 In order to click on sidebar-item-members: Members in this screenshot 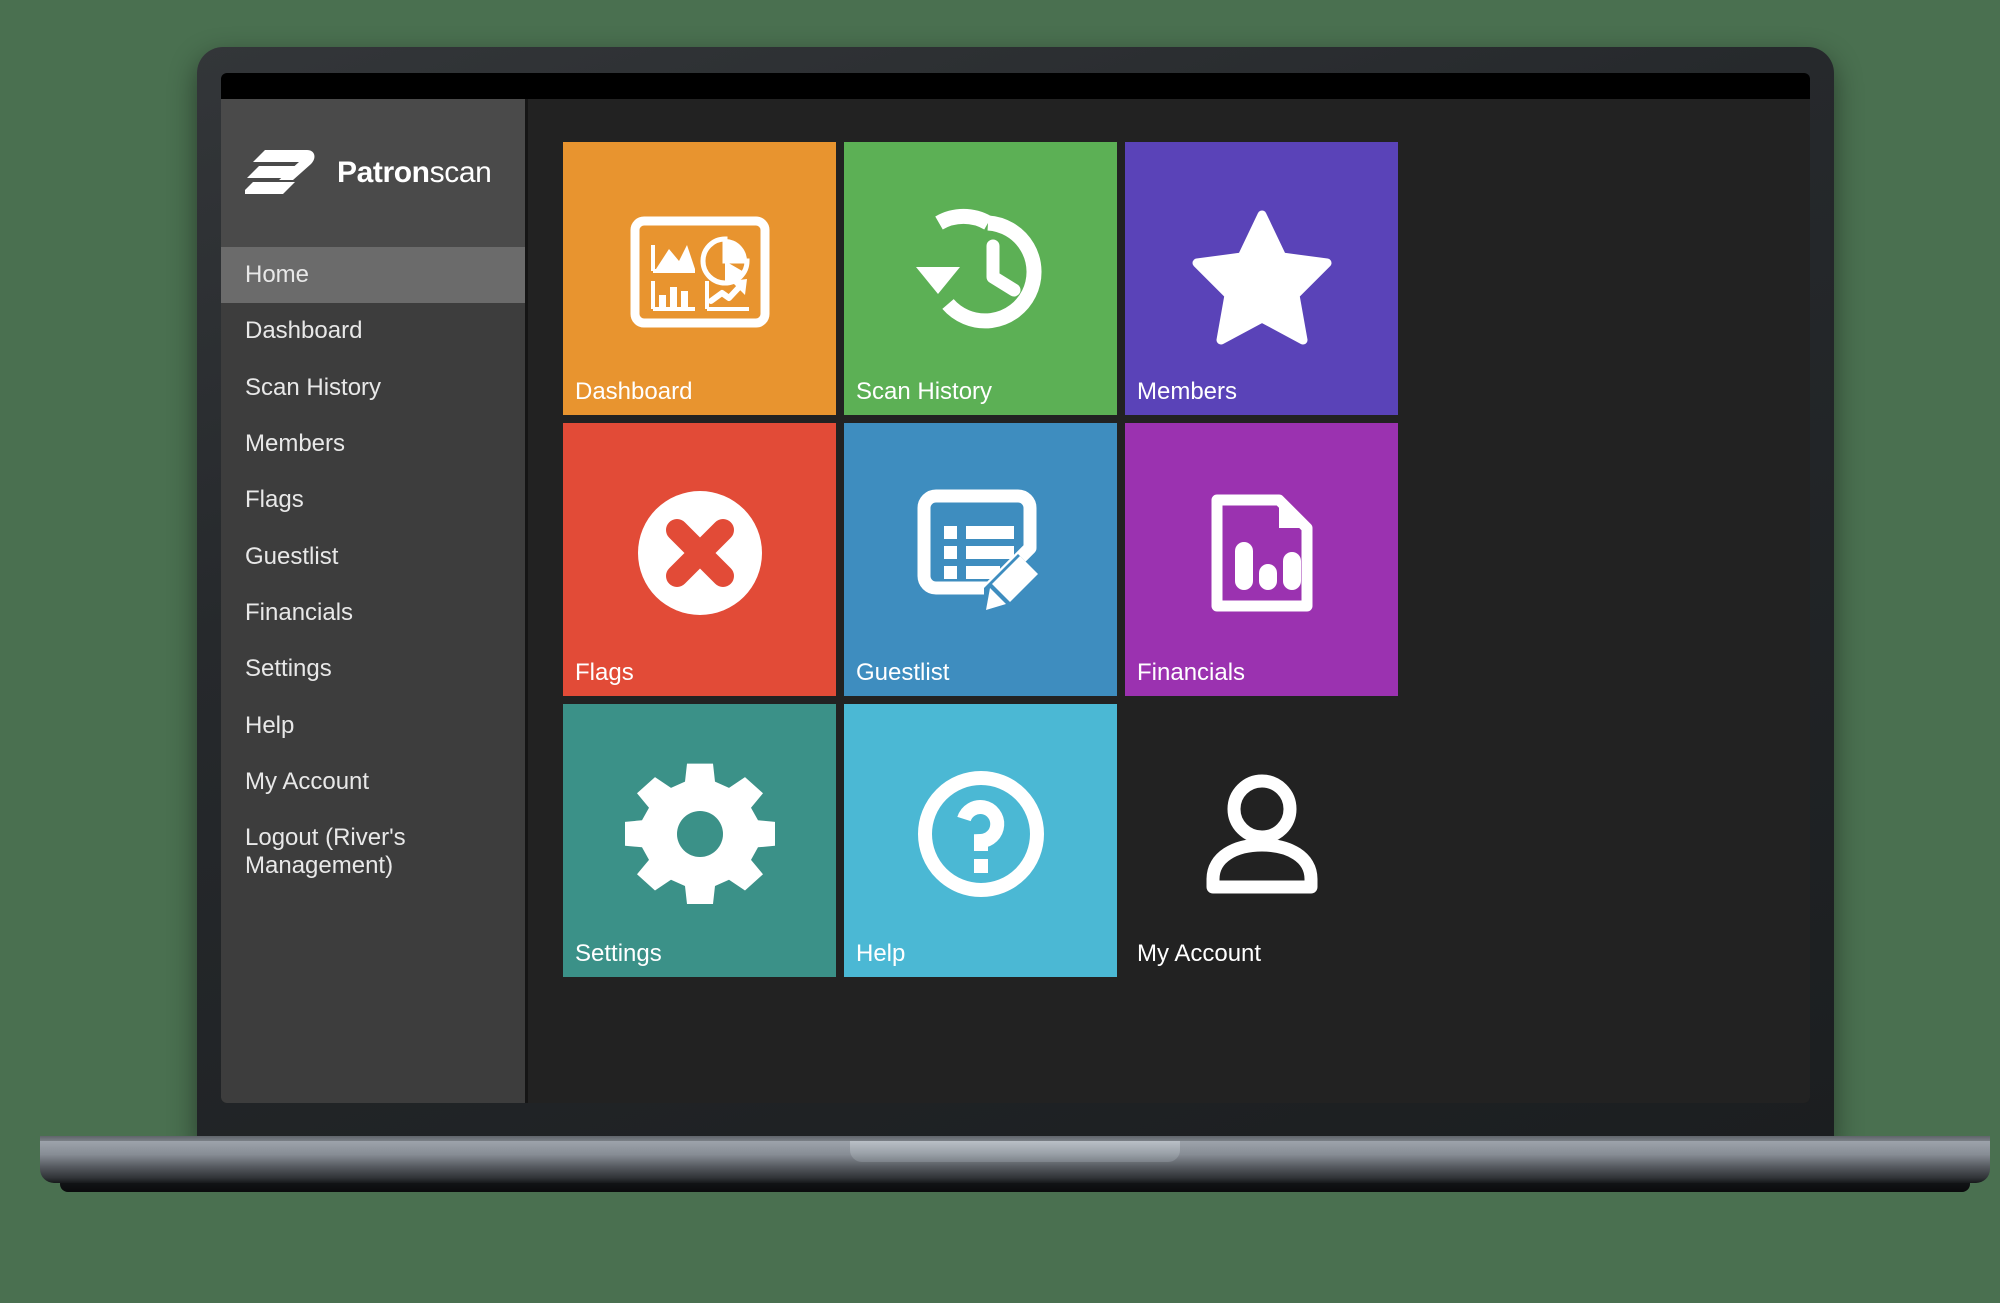, I will do `click(373, 444)`.